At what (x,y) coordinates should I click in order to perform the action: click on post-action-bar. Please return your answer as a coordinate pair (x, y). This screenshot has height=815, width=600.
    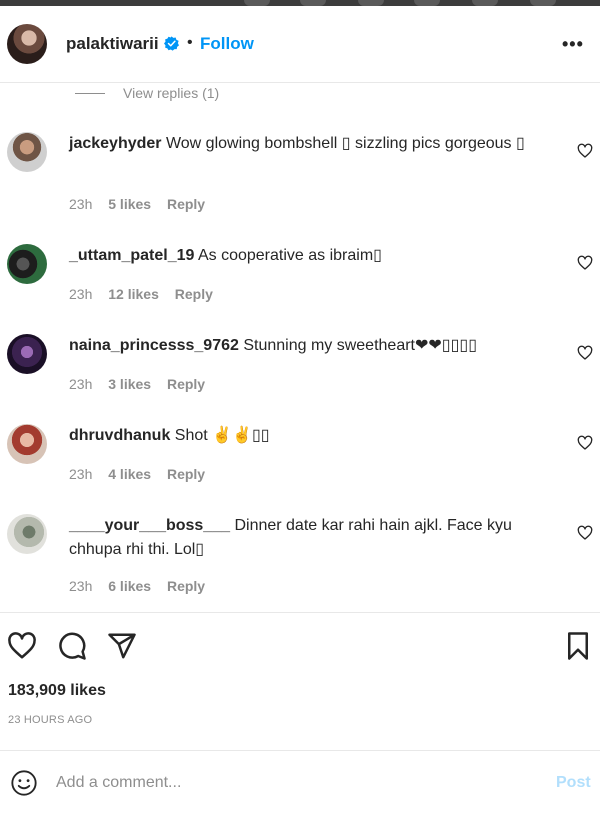
    Looking at the image, I should click on (300, 644).